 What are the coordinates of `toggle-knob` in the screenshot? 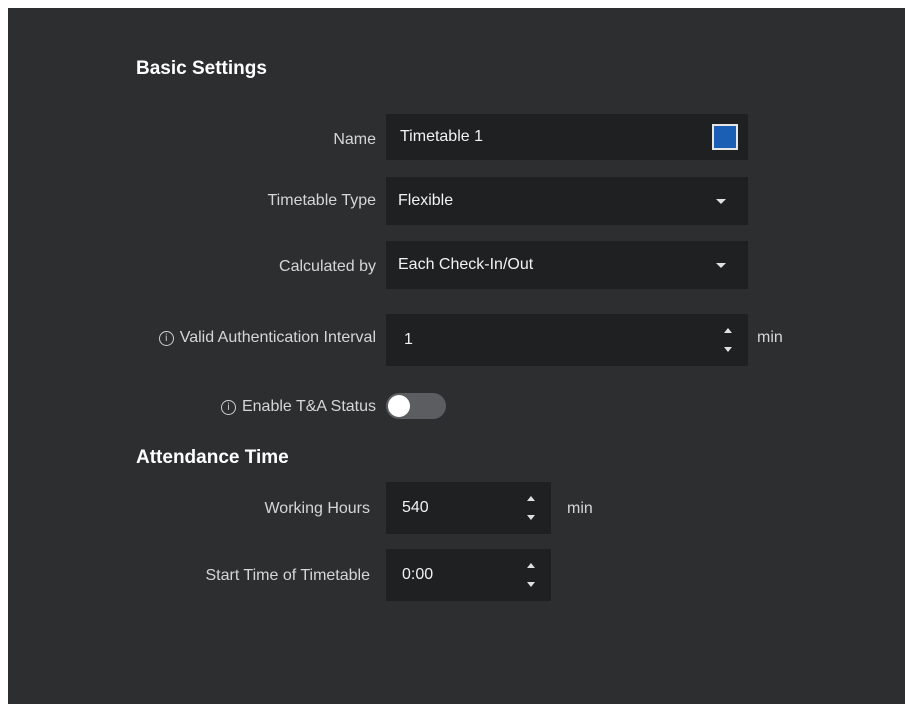 It's located at (399, 406).